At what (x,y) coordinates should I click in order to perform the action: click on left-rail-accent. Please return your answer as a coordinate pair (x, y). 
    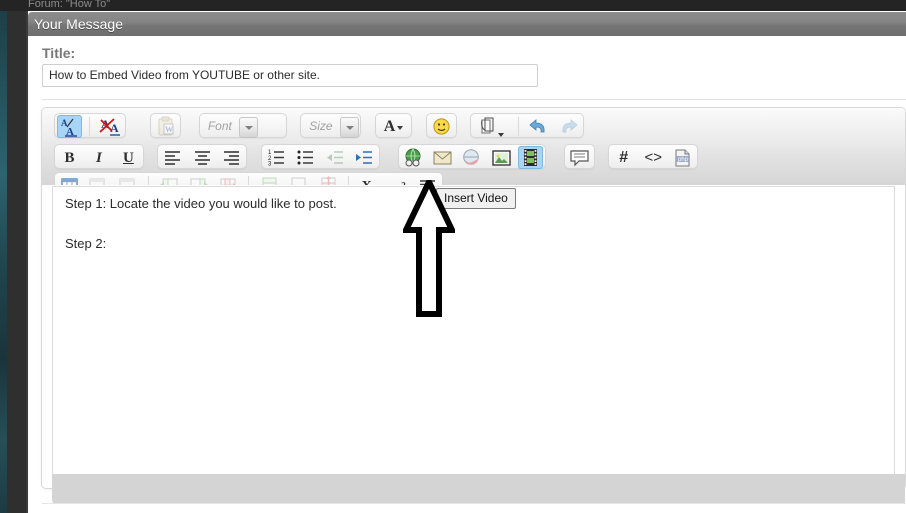
    Looking at the image, I should click on (3, 256).